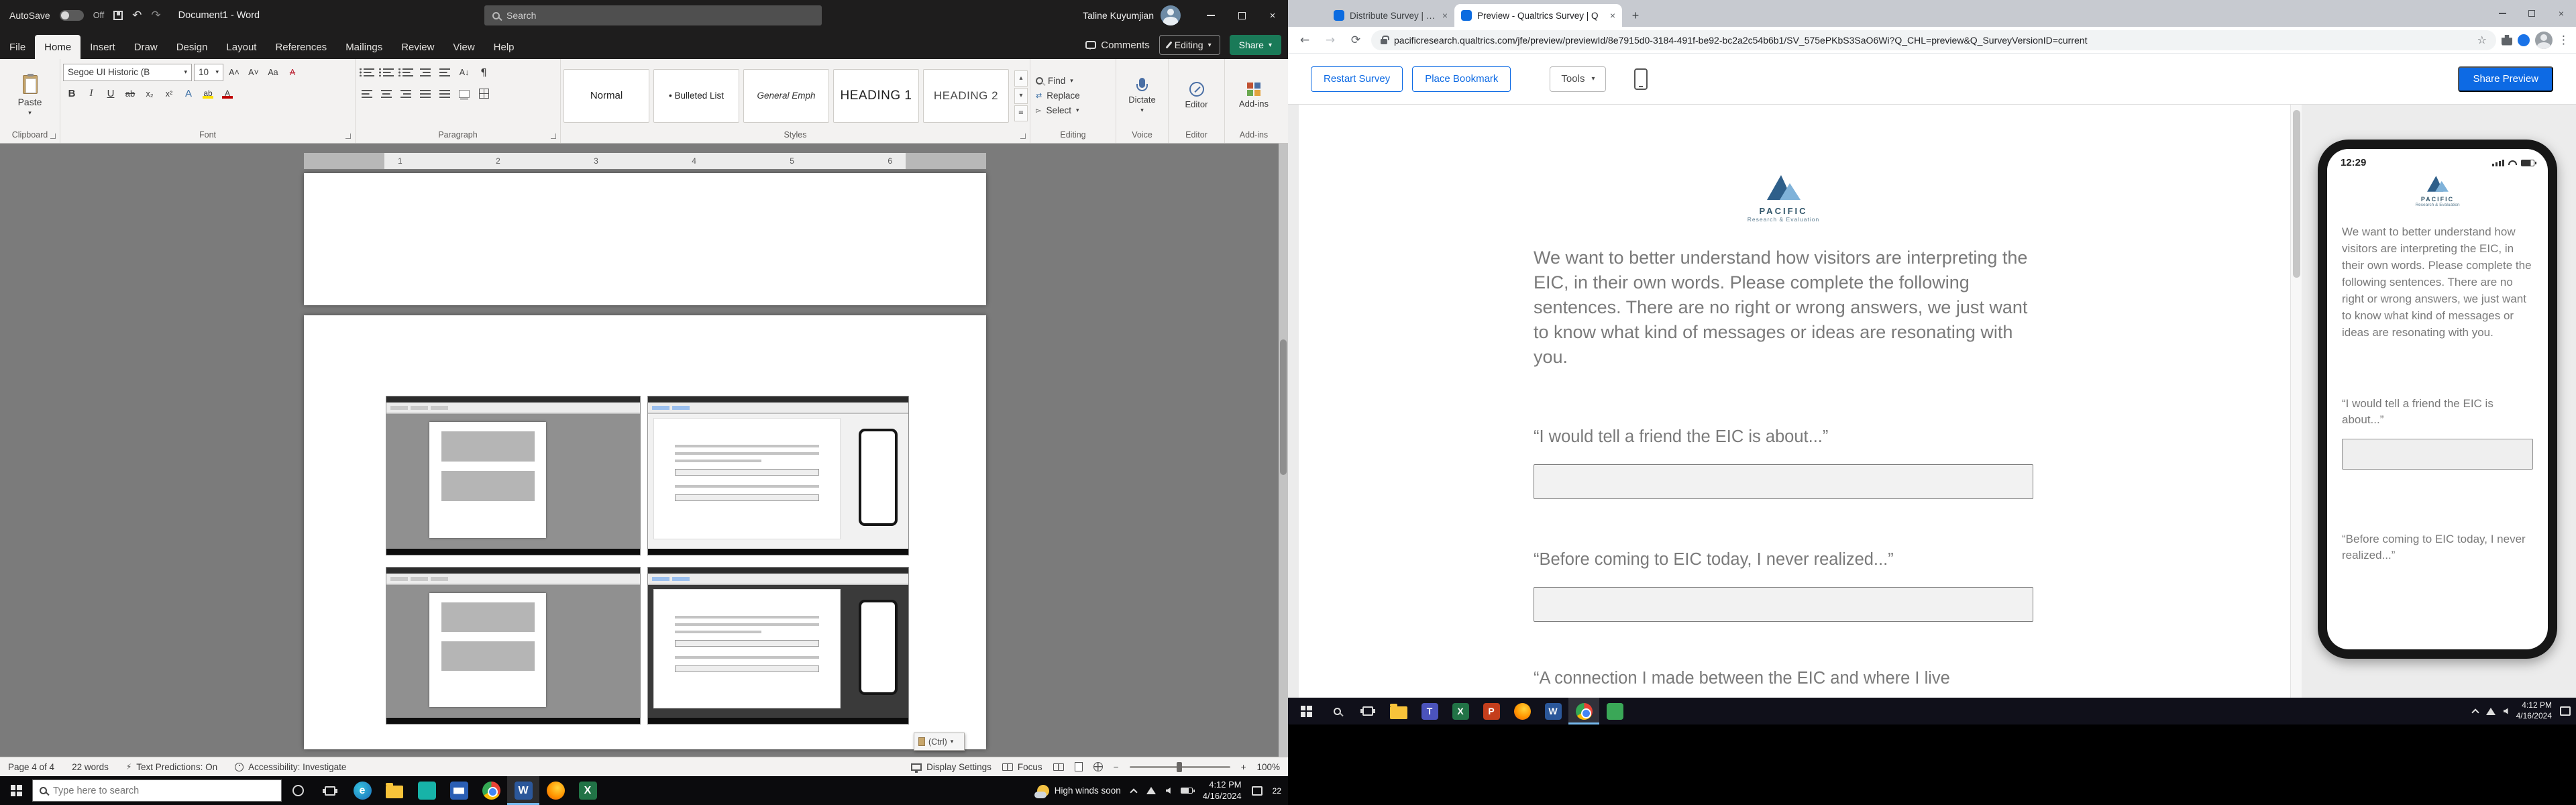  What do you see at coordinates (523, 790) in the screenshot?
I see `taskbar-word-active: W` at bounding box center [523, 790].